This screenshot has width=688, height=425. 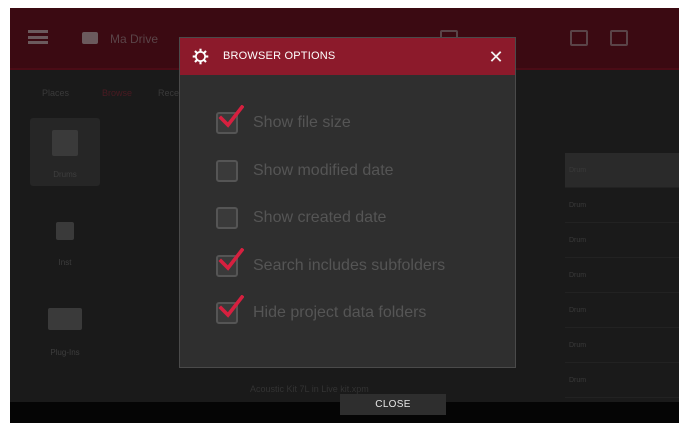 What do you see at coordinates (349, 265) in the screenshot?
I see `option-label: Search includes subfolders` at bounding box center [349, 265].